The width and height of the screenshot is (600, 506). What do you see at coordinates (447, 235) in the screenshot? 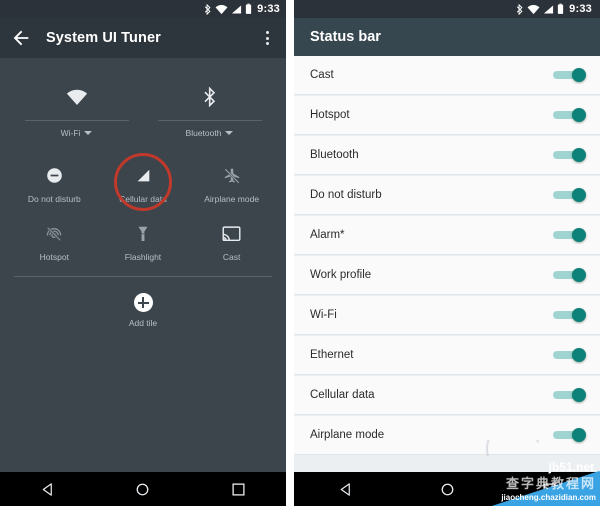
I see `list-item: Alarm*` at bounding box center [447, 235].